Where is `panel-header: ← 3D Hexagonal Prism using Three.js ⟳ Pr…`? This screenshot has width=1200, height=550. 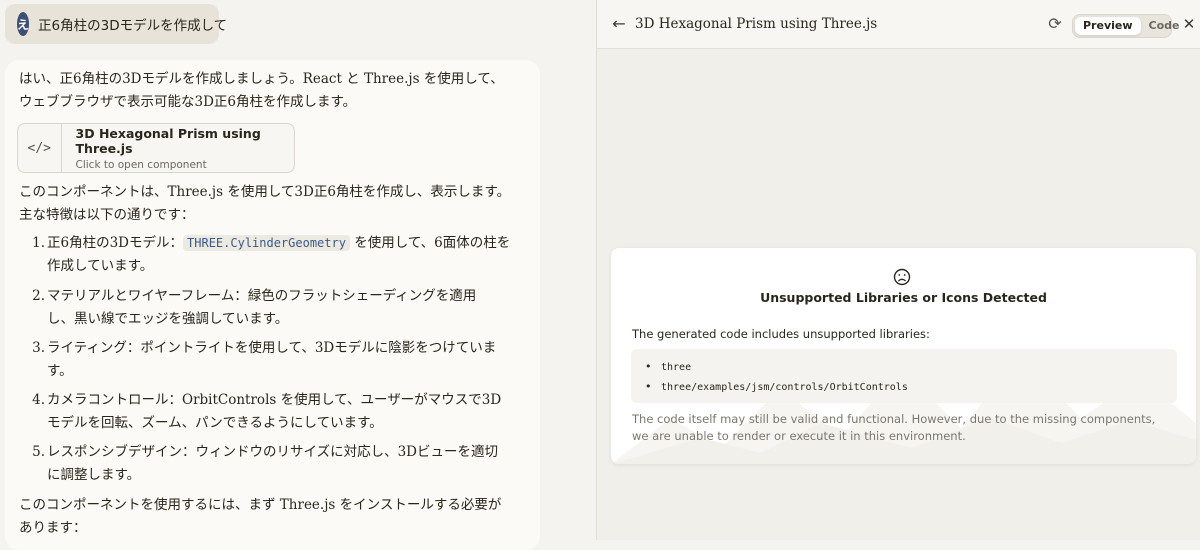
panel-header: ← 3D Hexagonal Prism using Three.js ⟳ Pr… is located at coordinates (898, 24).